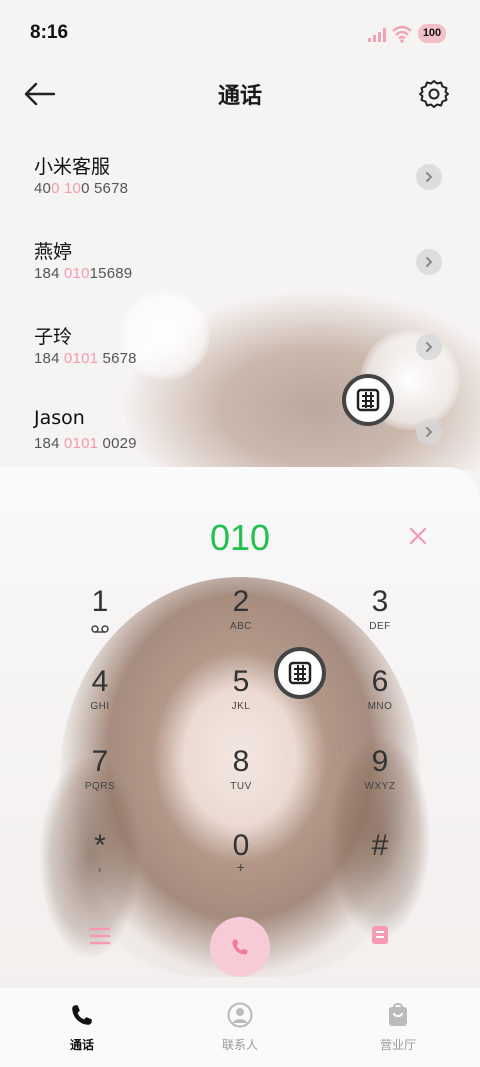  Describe the element at coordinates (240, 352) in the screenshot. I see `contact-item: 子玲 184 0101 5678` at that location.